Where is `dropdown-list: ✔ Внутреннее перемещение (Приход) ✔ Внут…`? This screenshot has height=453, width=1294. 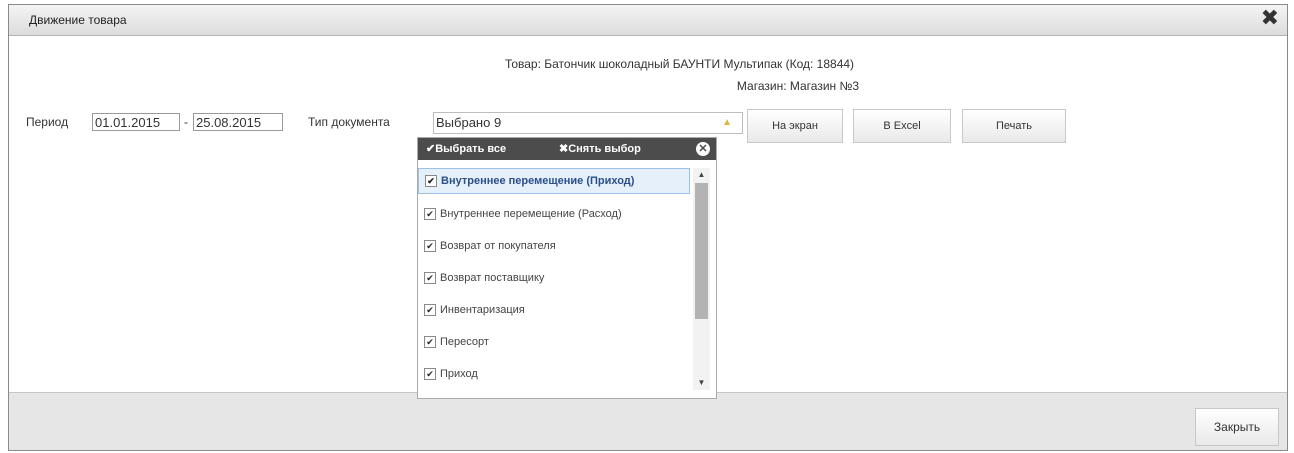
dropdown-list: ✔ Внутреннее перемещение (Приход) ✔ Внут… is located at coordinates (554, 281).